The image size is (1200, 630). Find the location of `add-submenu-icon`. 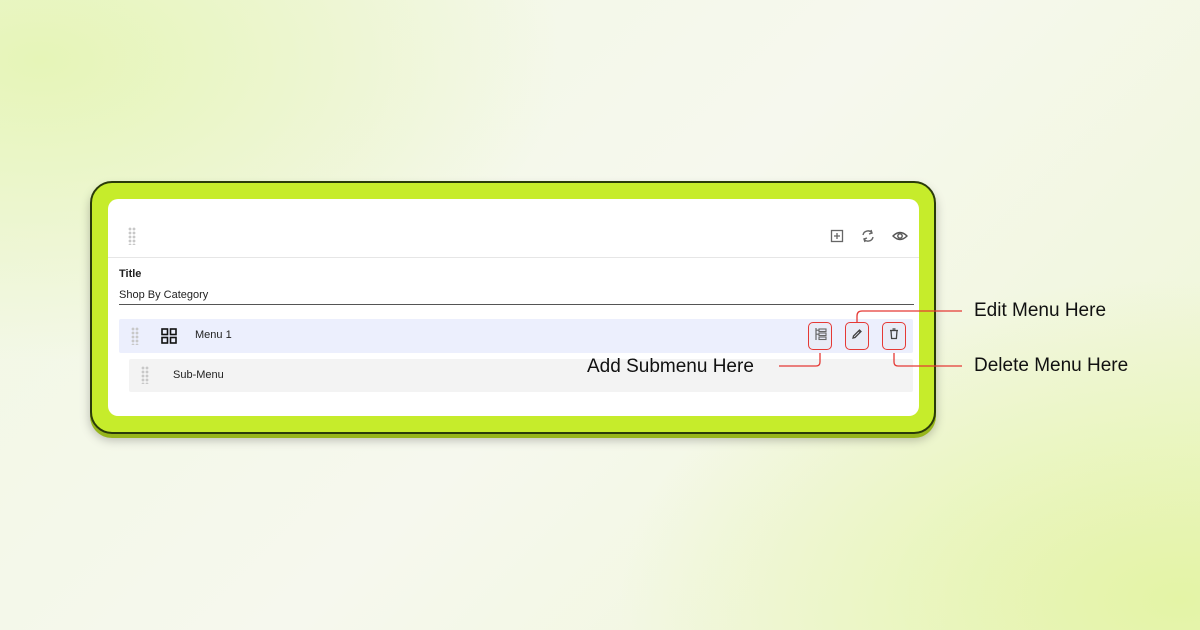

add-submenu-icon is located at coordinates (820, 336).